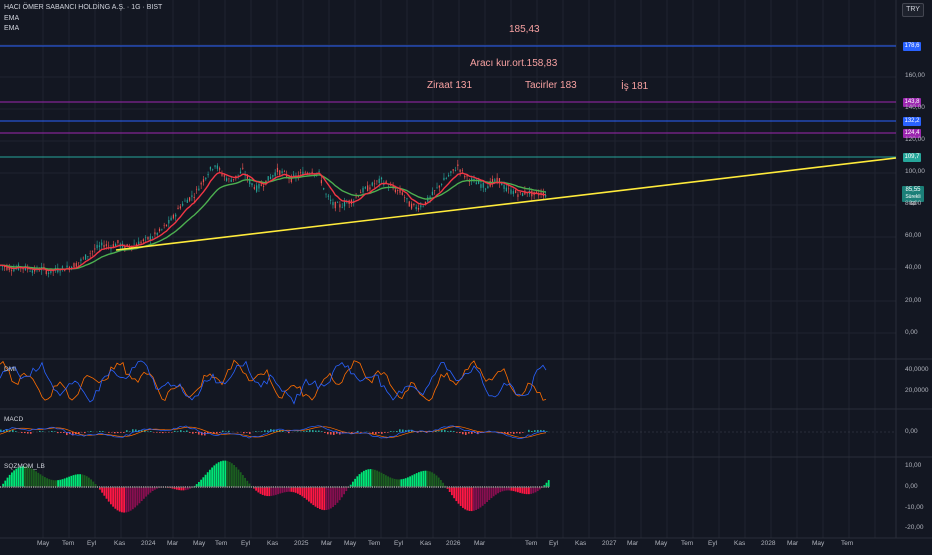 The width and height of the screenshot is (932, 555). I want to click on panel-sqzmom-title: SQZMOM_LB, so click(24, 466).